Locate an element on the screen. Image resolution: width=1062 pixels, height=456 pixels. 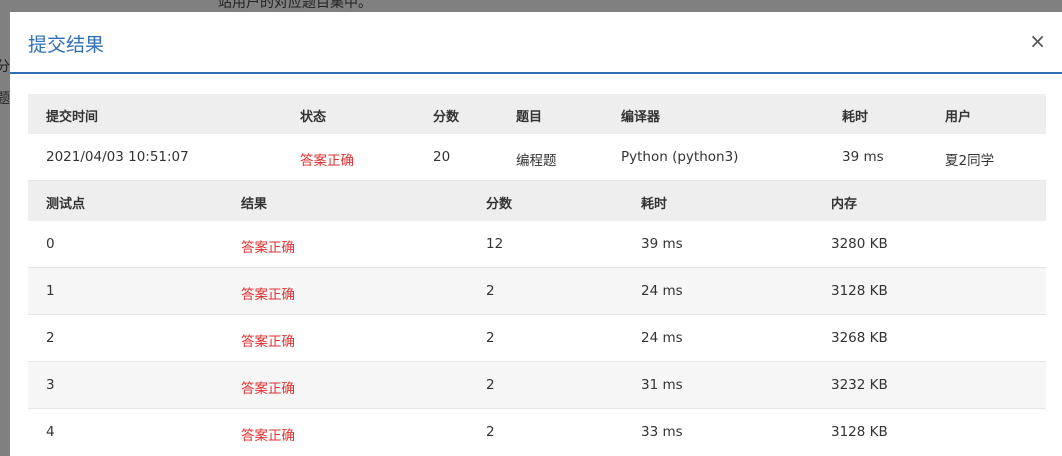
elapsed-time: 39 ms is located at coordinates (863, 157).